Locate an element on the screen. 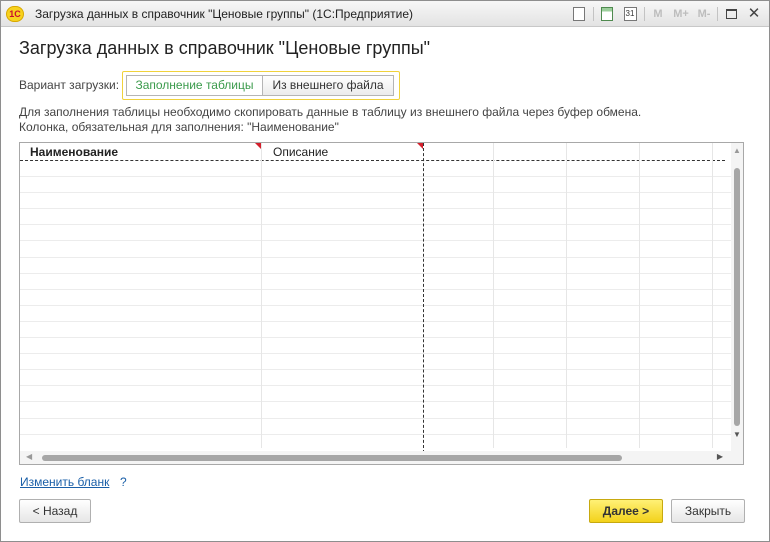 Image resolution: width=770 pixels, height=542 pixels. close-icon: ✕ is located at coordinates (754, 14).